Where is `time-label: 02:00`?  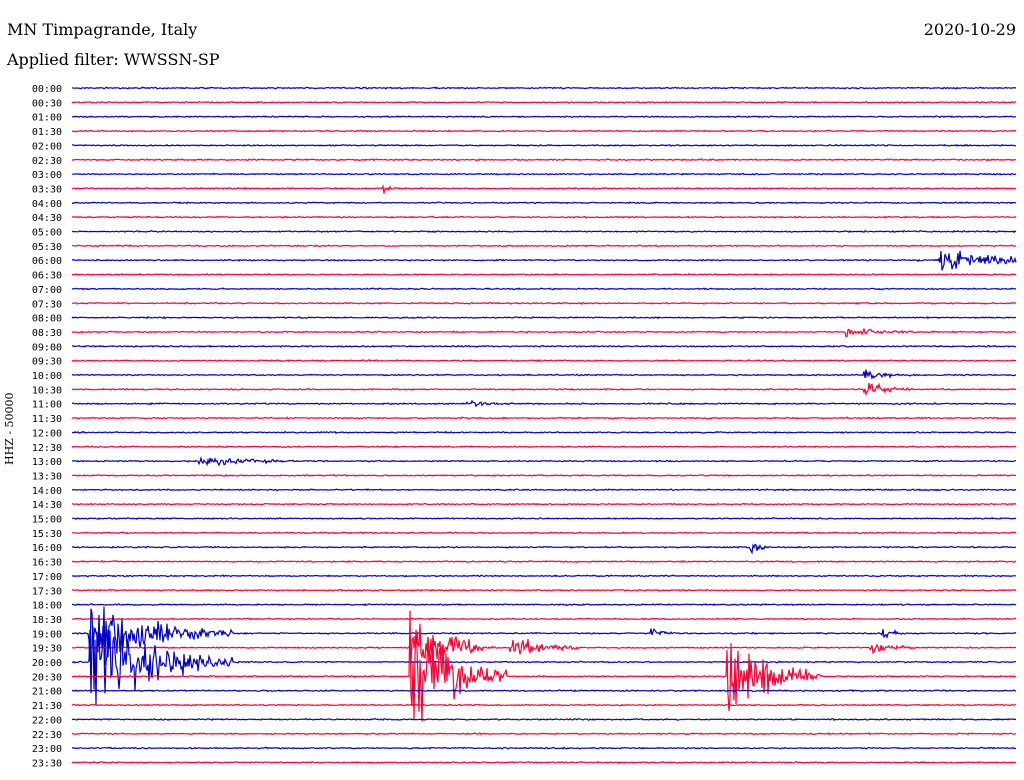
time-label: 02:00 is located at coordinates (47, 146).